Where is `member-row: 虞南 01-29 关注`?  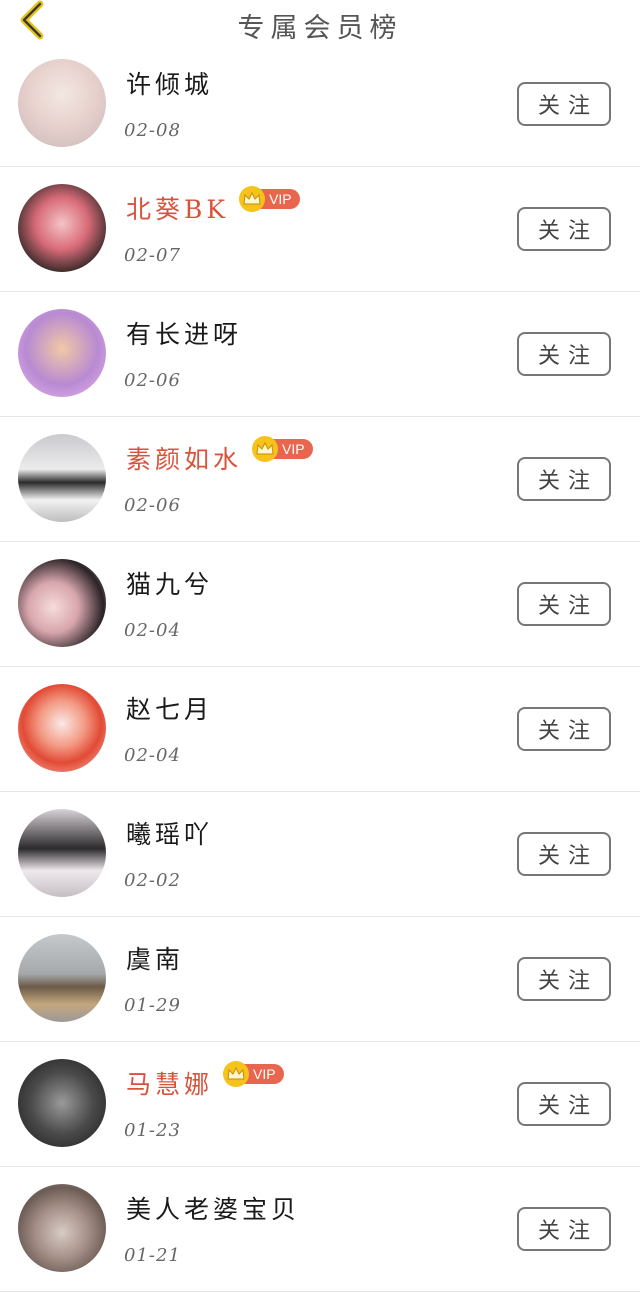
member-row: 虞南 01-29 关注 is located at coordinates (320, 979).